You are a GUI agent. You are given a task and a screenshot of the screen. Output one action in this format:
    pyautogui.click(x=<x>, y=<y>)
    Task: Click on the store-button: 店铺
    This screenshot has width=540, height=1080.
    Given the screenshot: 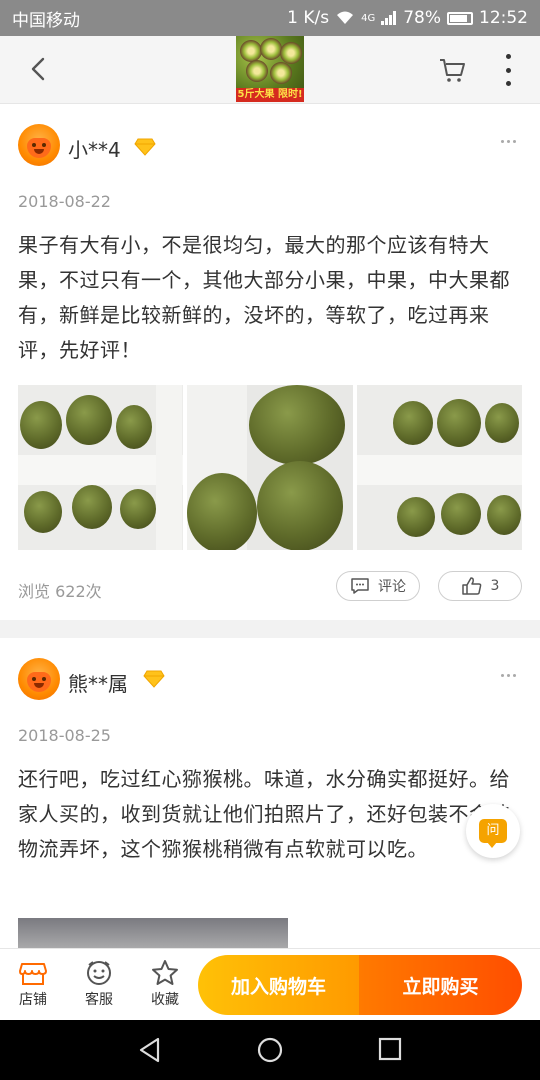 What is the action you would take?
    pyautogui.click(x=33, y=983)
    